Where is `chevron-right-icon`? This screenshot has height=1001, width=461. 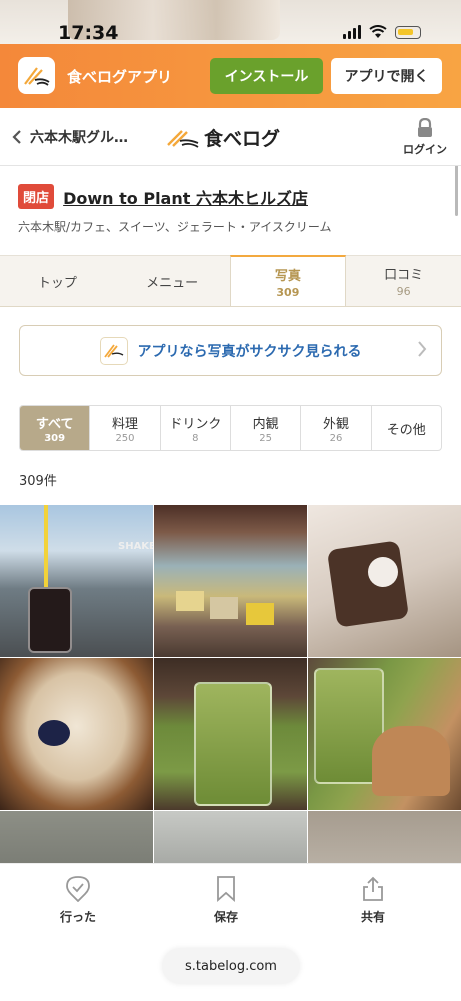
chevron-right-icon is located at coordinates (422, 351).